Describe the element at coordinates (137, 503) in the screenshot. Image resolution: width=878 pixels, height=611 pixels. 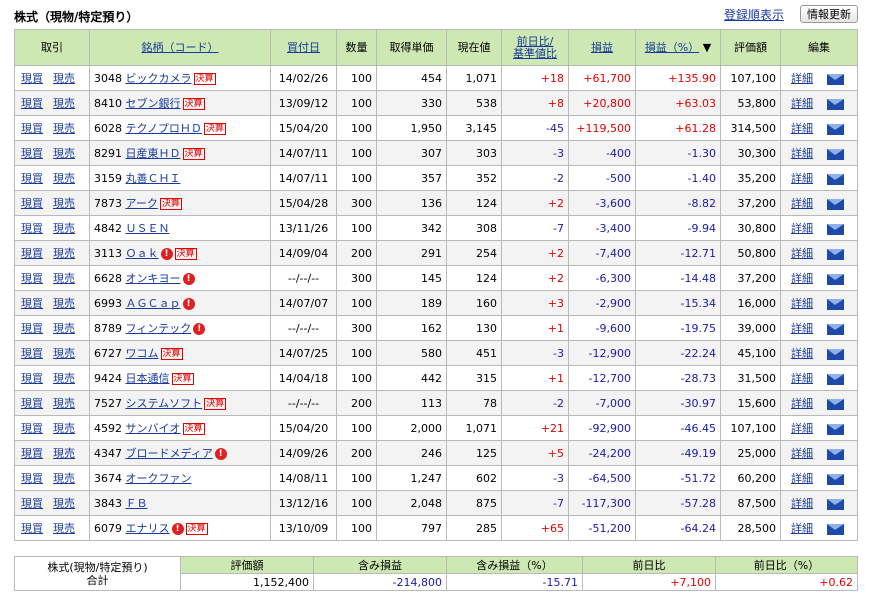
I see `stock-name-link: ＦＢ` at that location.